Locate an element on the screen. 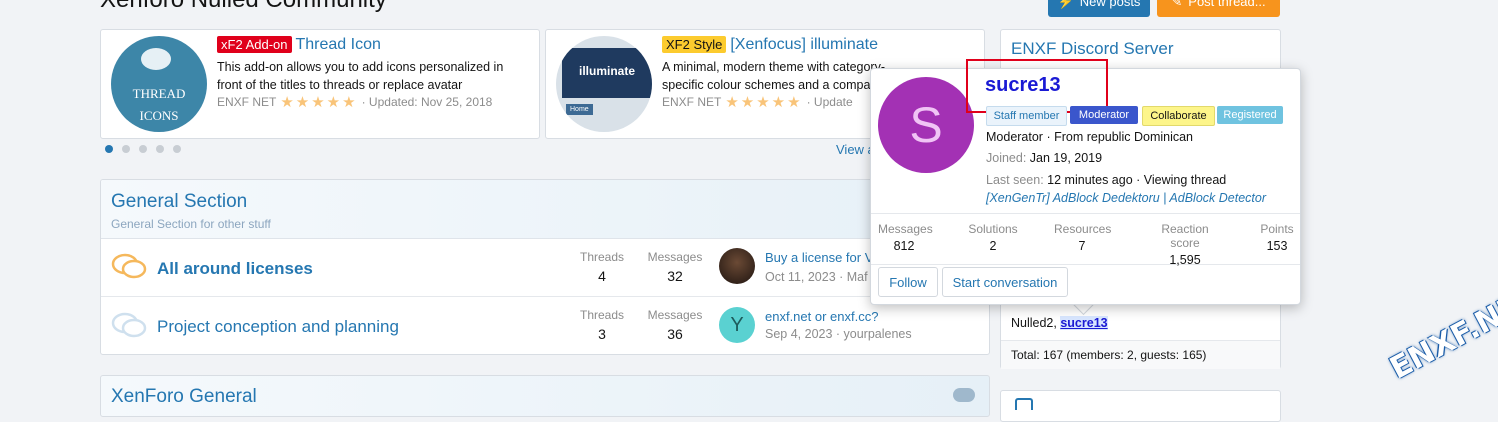 The height and width of the screenshot is (422, 1498). latest-thread-link: Buy a license for V is located at coordinates (819, 257).